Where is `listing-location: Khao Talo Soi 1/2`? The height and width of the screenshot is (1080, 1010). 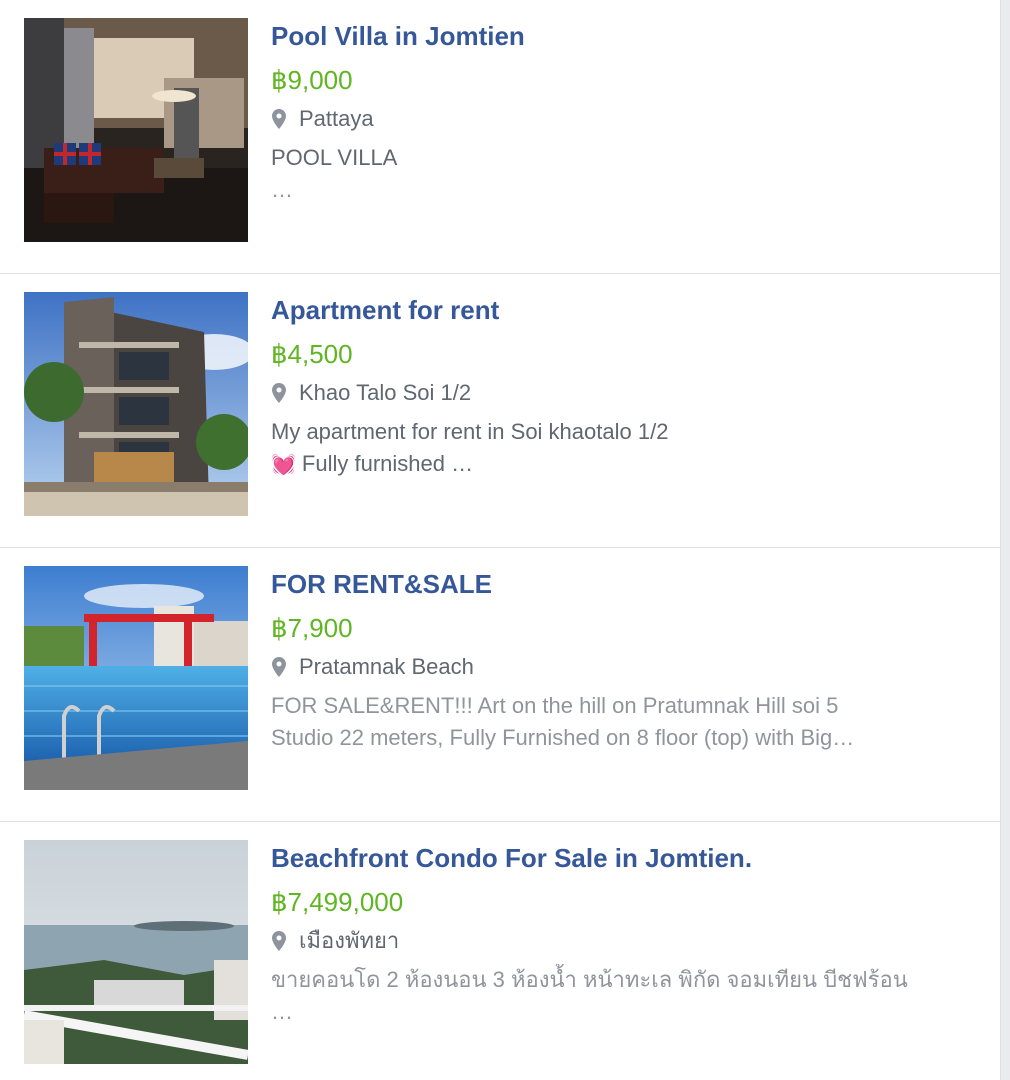
listing-location: Khao Talo Soi 1/2 is located at coordinates (621, 393).